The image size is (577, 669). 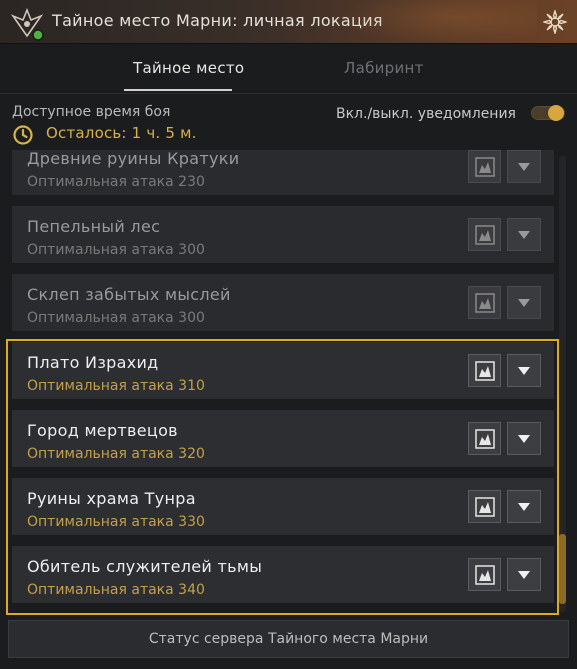 I want to click on location-name: Пепельный лес, so click(x=94, y=226).